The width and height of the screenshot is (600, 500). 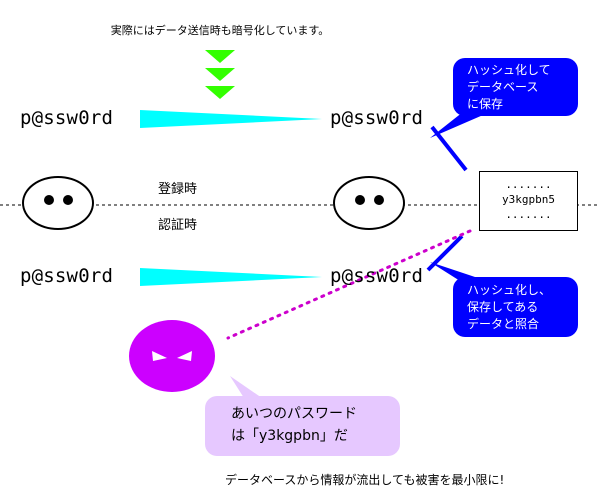 I want to click on password-register-client: p@ssw0rd, so click(x=67, y=118).